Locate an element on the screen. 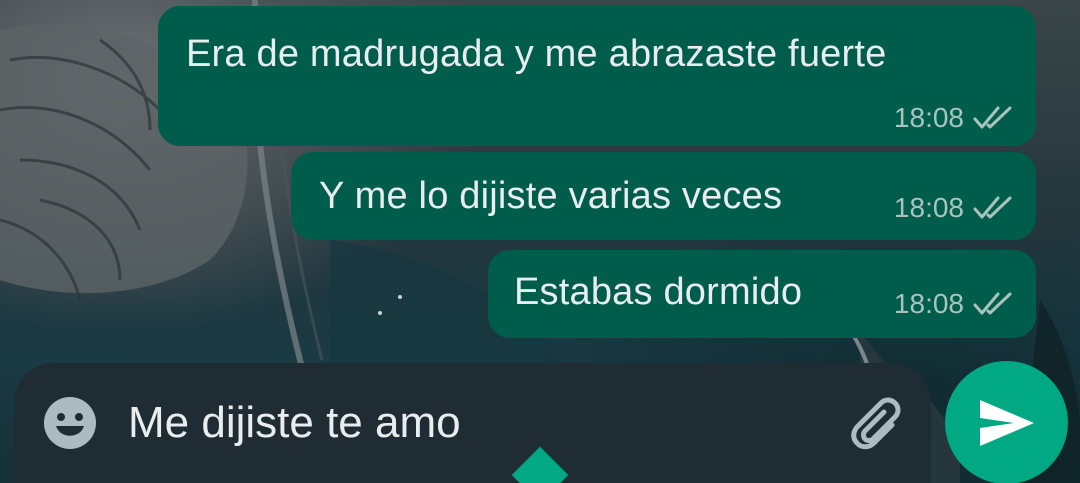  outgoing-message: Estabas dormido 18:08 is located at coordinates (762, 294).